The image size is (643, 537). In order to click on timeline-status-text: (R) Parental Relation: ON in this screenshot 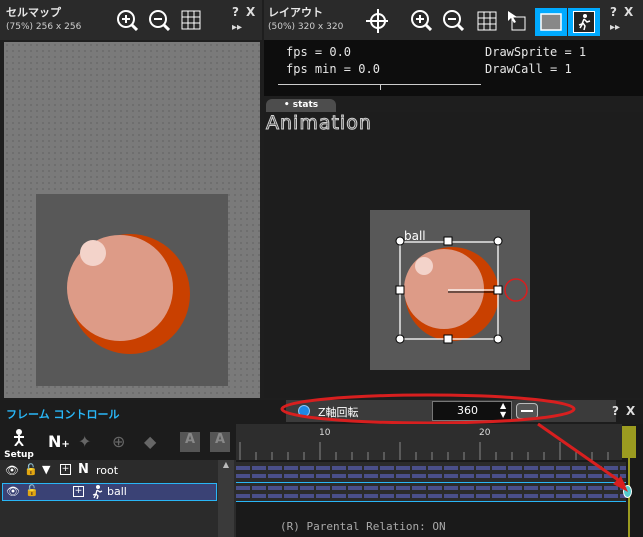, I will do `click(363, 526)`.